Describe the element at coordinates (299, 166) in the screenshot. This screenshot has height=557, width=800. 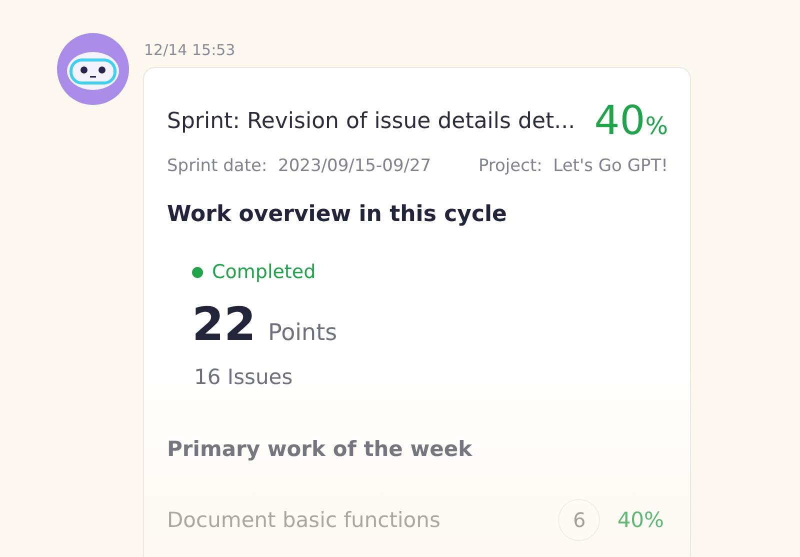
I see `sprint-date: Sprint date: 2023/09/15-09/27` at that location.